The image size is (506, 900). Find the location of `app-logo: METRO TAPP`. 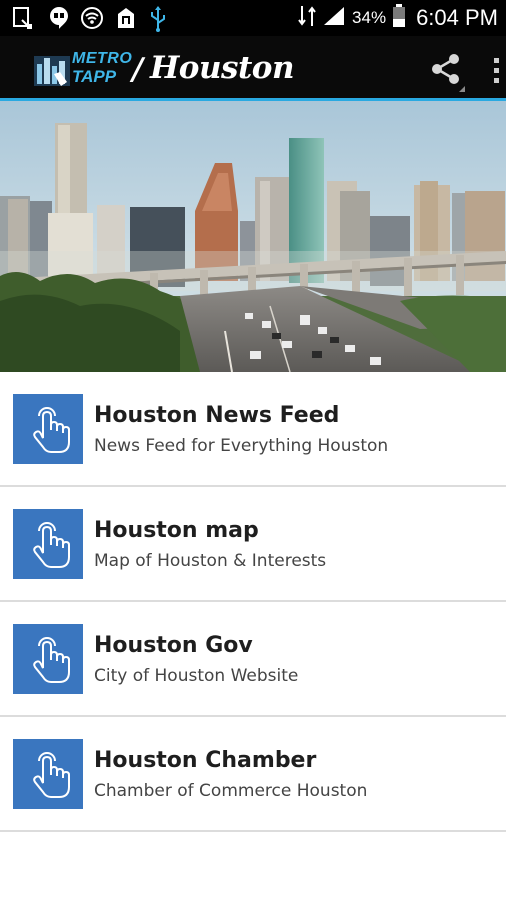

app-logo: METRO TAPP is located at coordinates (83, 69).